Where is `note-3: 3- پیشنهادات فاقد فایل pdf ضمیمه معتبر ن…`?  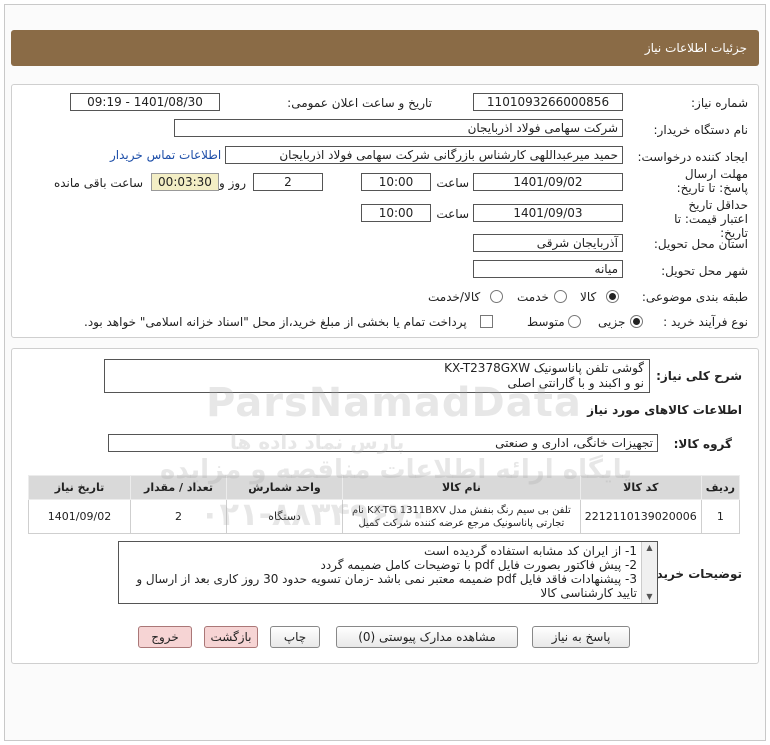 note-3: 3- پیشنهادات فاقد فایل pdf ضمیمه معتبر ن… is located at coordinates (386, 586).